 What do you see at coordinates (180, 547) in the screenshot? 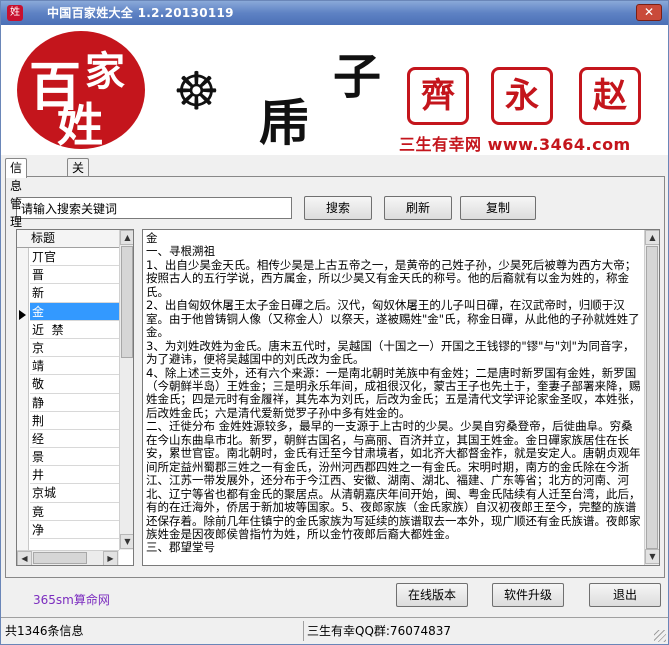
I see `detail-paragraph: 三、郡望堂号` at bounding box center [180, 547].